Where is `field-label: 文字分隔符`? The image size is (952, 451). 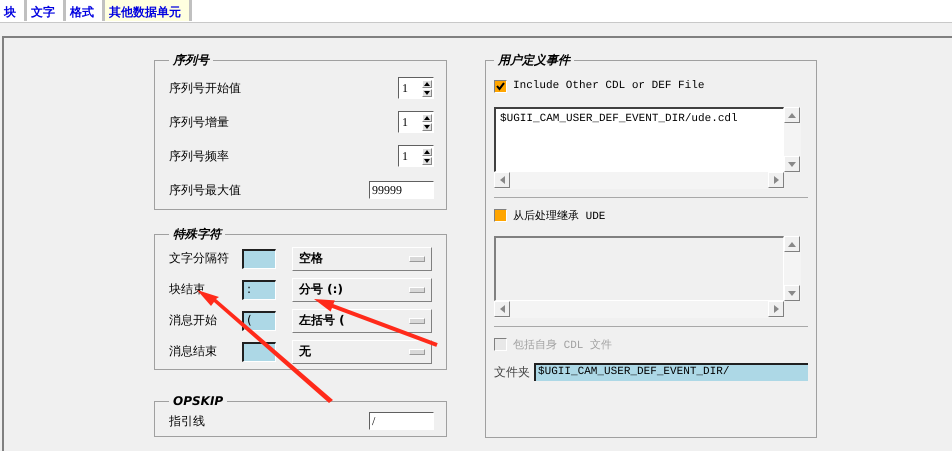 field-label: 文字分隔符 is located at coordinates (199, 258).